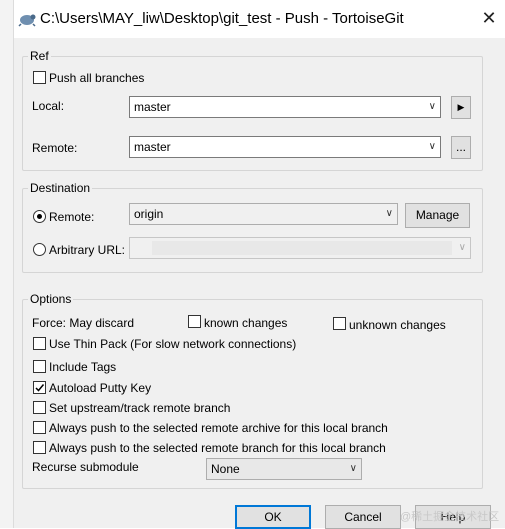 The width and height of the screenshot is (505, 529). Describe the element at coordinates (152, 147) in the screenshot. I see `remote-branch-value: master` at that location.